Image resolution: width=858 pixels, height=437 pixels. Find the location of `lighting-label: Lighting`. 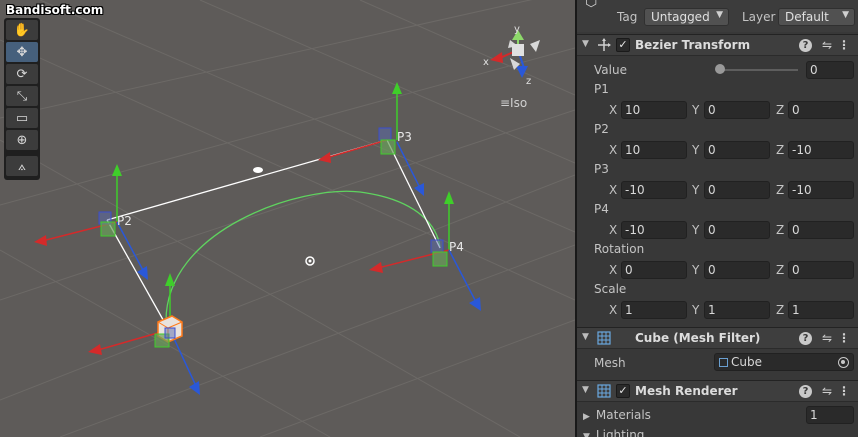

lighting-label: Lighting is located at coordinates (620, 432).